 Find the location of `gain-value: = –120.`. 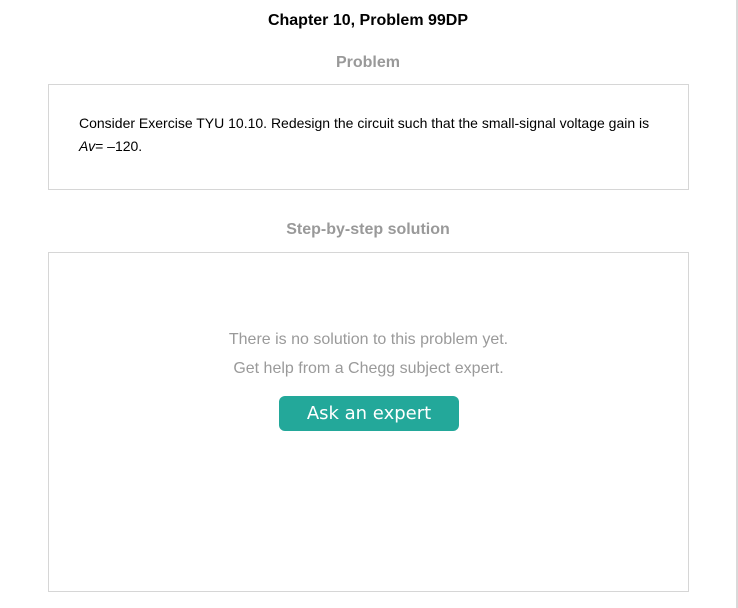

gain-value: = –120. is located at coordinates (119, 146).